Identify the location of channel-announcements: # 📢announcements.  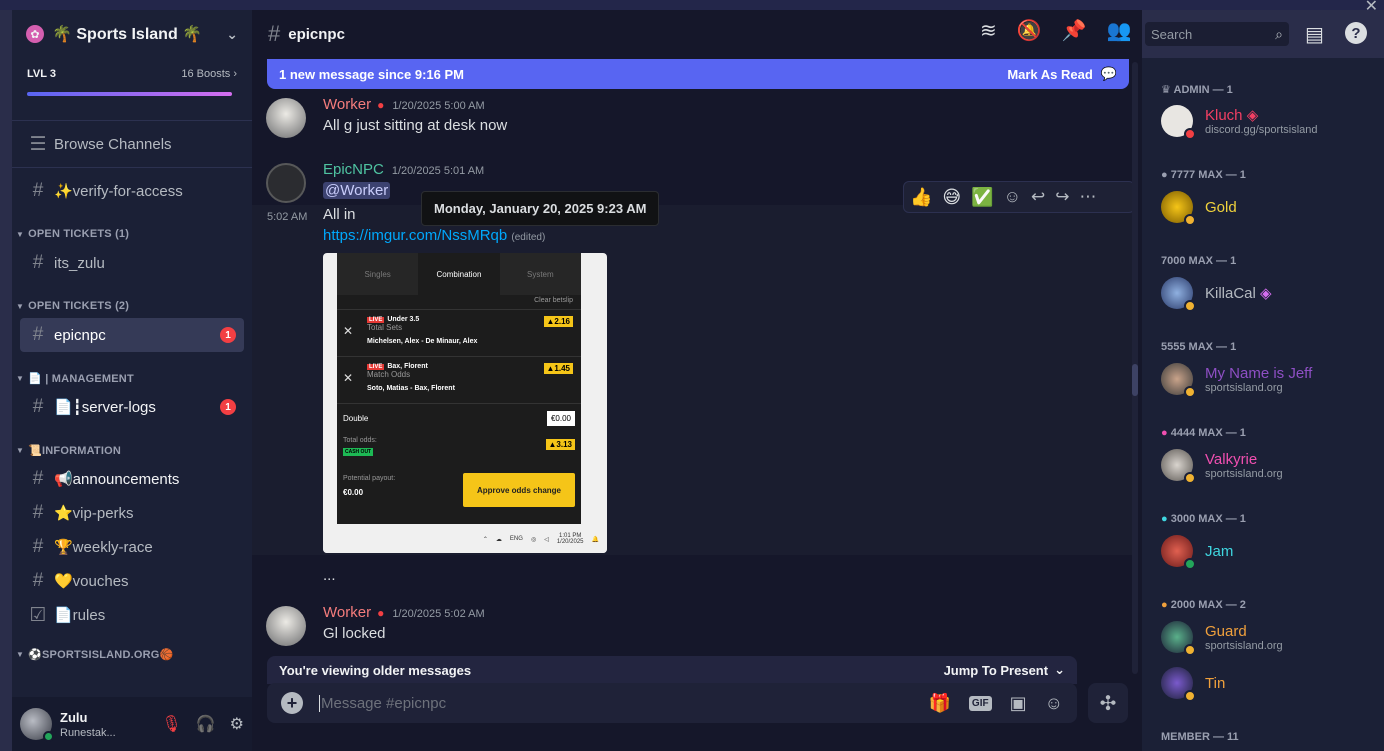
(132, 479).